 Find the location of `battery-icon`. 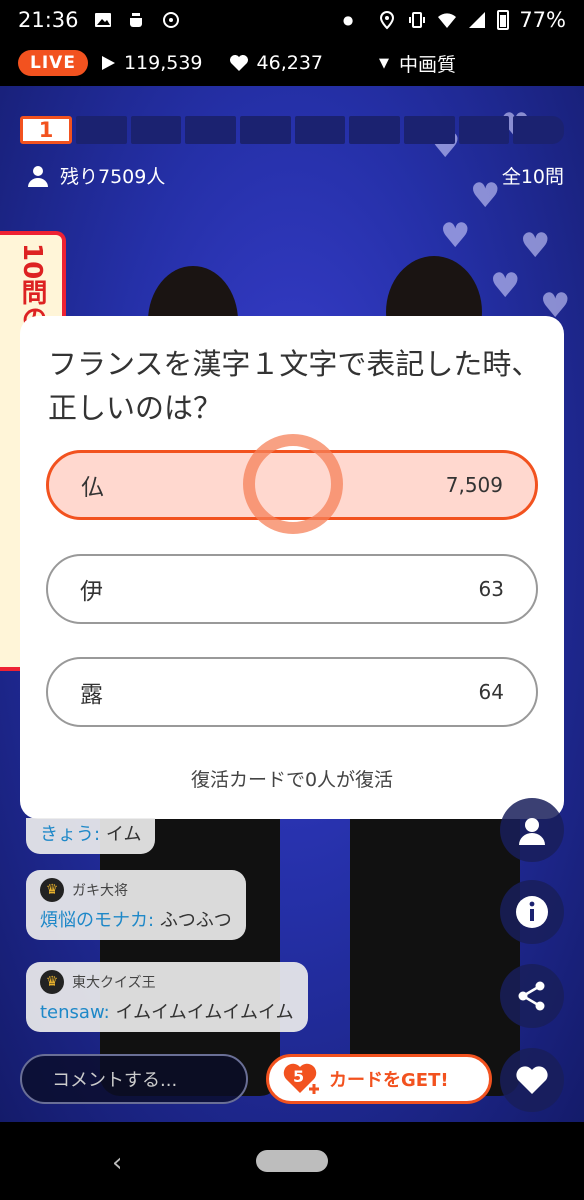

battery-icon is located at coordinates (503, 20).